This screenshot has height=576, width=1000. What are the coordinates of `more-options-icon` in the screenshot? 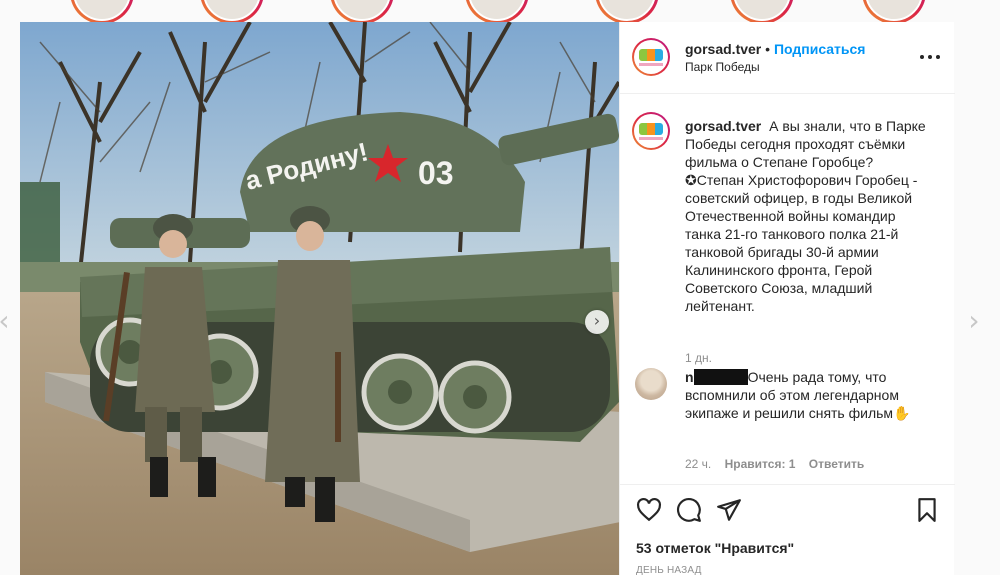 It's located at (930, 57).